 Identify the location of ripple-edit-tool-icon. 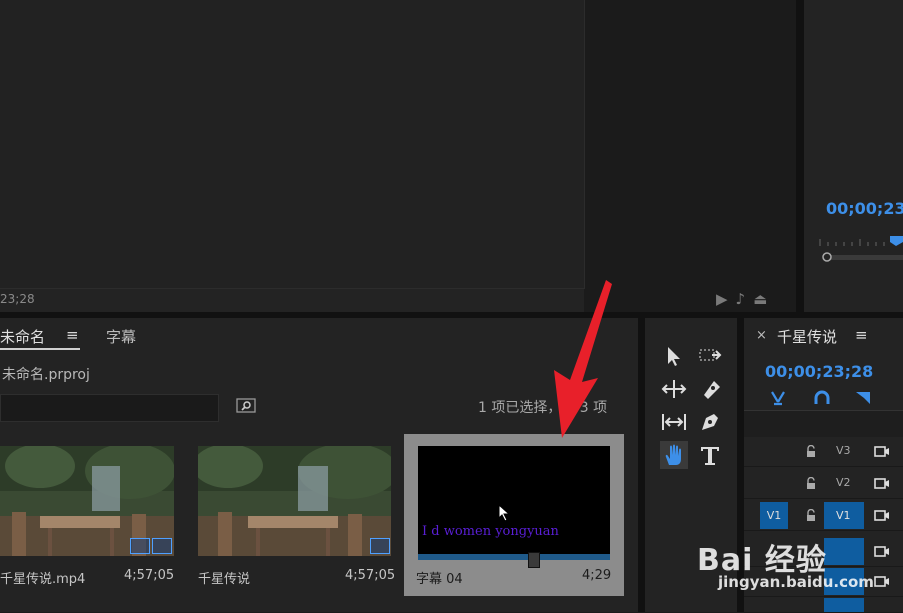
(674, 389).